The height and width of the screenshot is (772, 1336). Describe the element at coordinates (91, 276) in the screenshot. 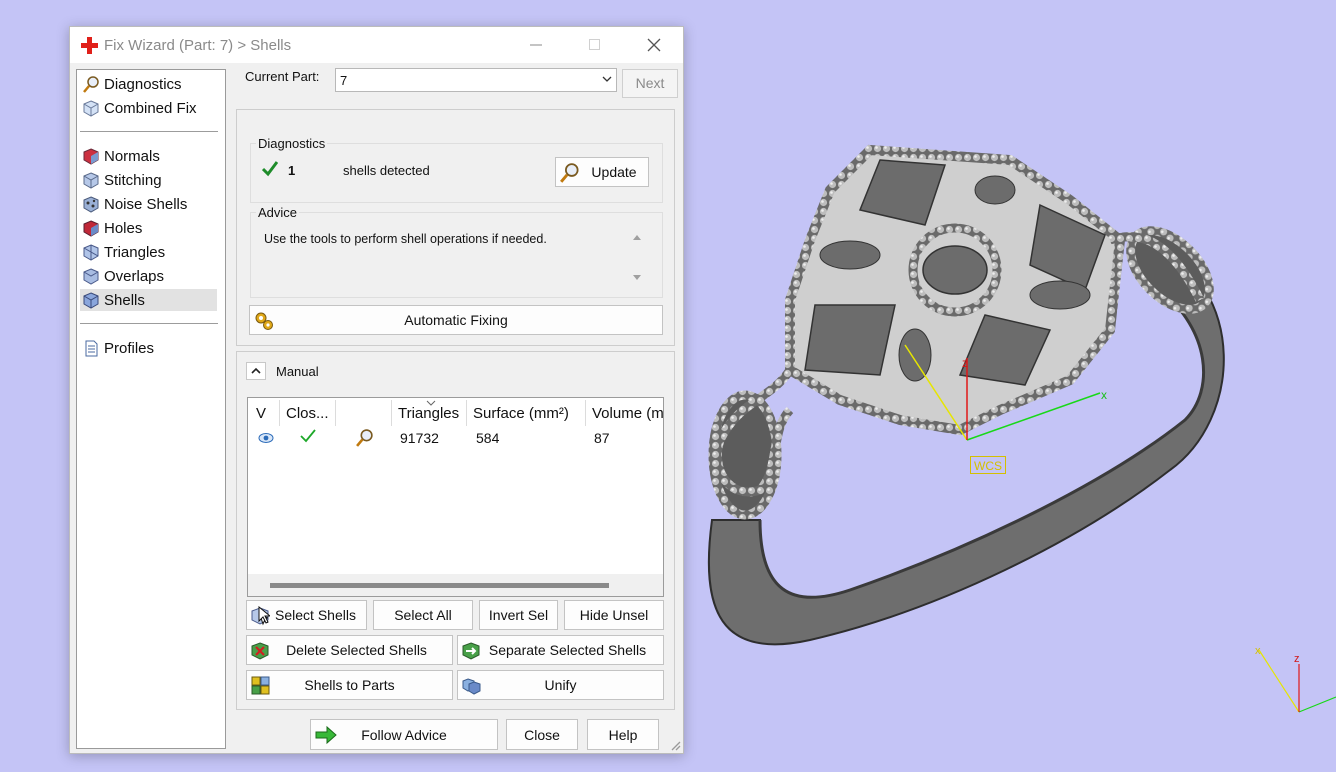

I see `overlaps-cube-icon` at that location.